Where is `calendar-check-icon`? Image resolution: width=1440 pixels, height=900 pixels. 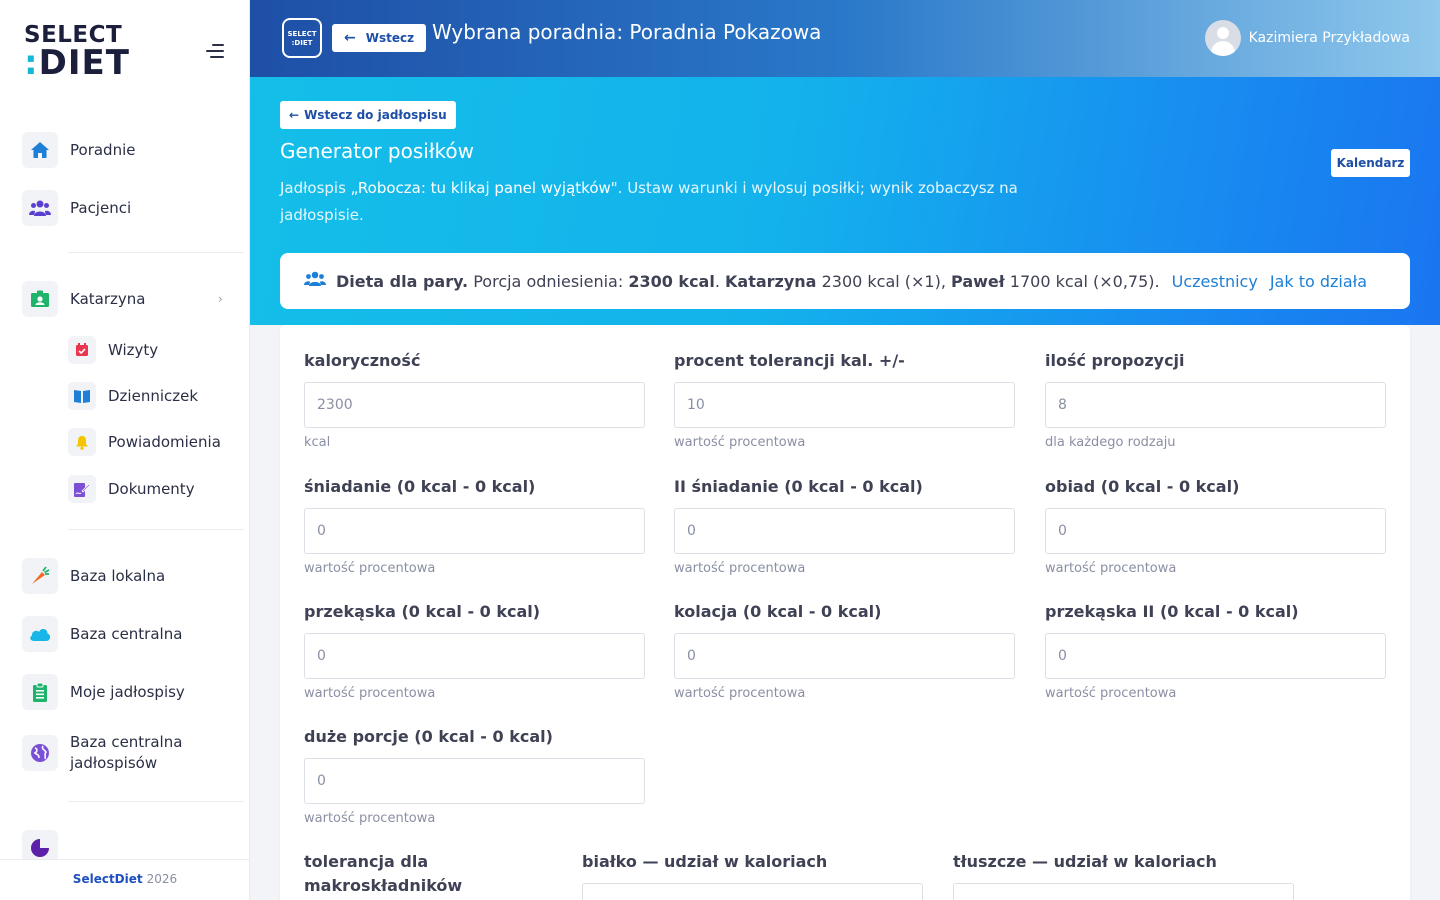 calendar-check-icon is located at coordinates (82, 350).